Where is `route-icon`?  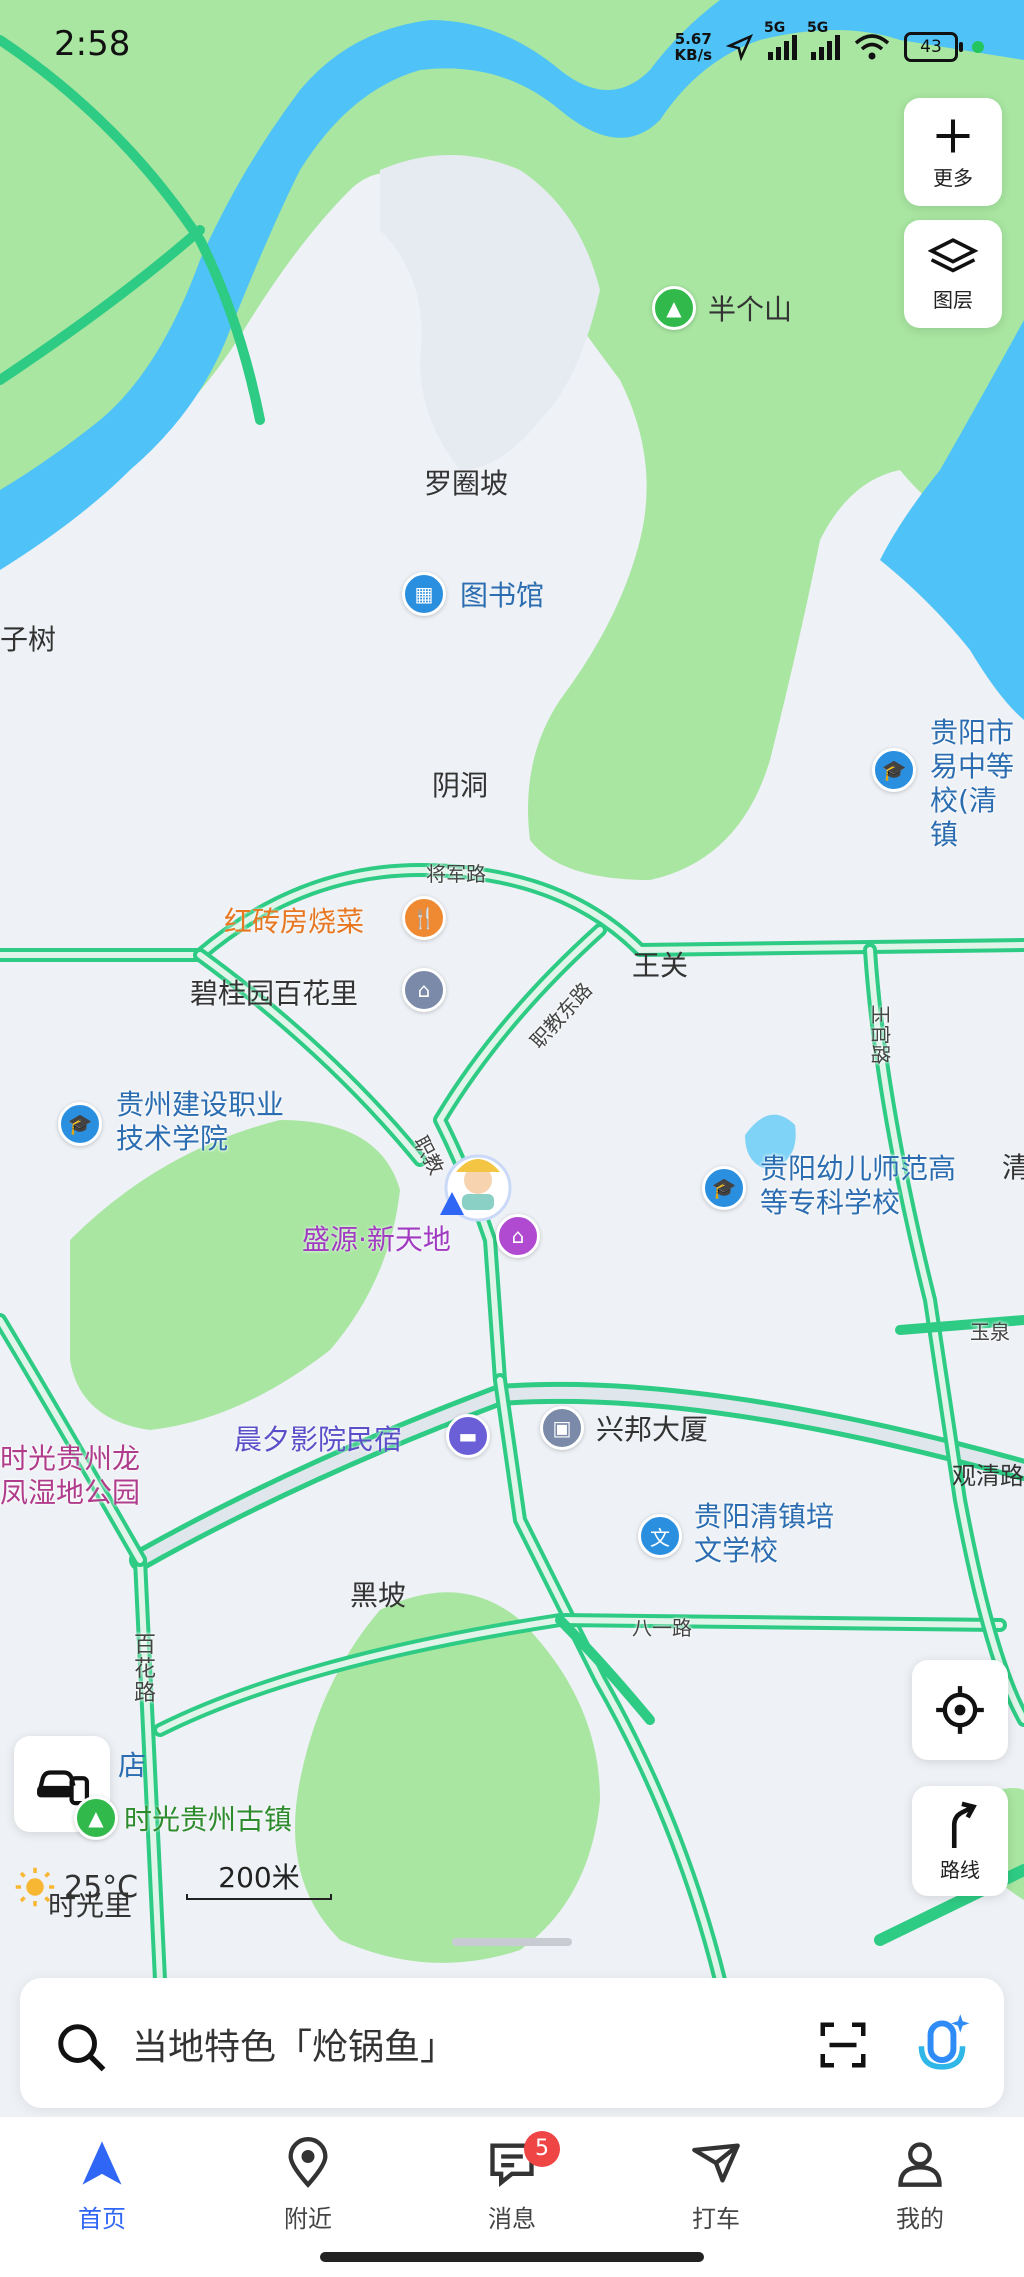
route-icon is located at coordinates (964, 1824).